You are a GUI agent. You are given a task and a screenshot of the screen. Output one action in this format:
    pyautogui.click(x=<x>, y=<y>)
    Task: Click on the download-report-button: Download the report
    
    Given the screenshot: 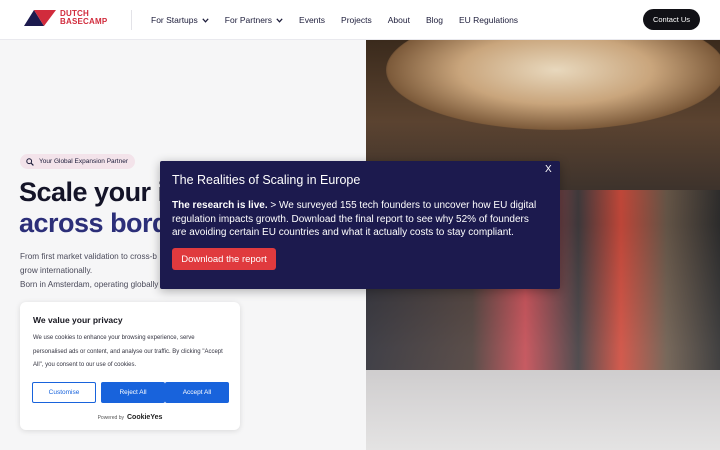 What is the action you would take?
    pyautogui.click(x=224, y=259)
    